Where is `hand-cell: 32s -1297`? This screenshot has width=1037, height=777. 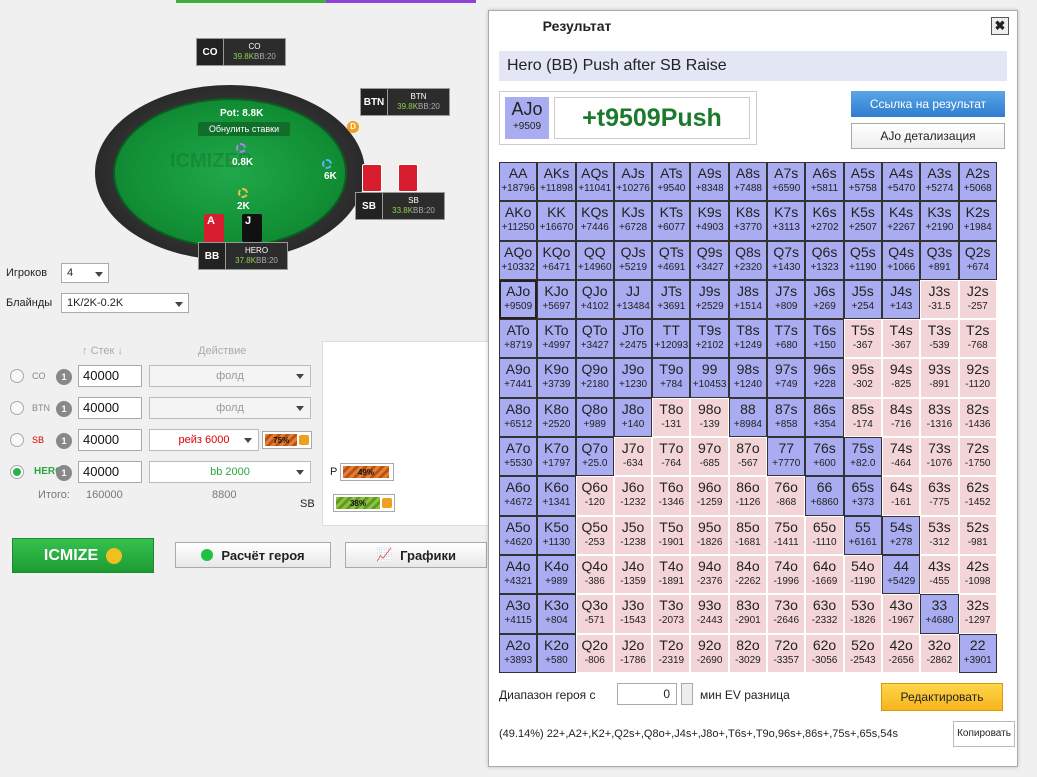 hand-cell: 32s -1297 is located at coordinates (977, 614).